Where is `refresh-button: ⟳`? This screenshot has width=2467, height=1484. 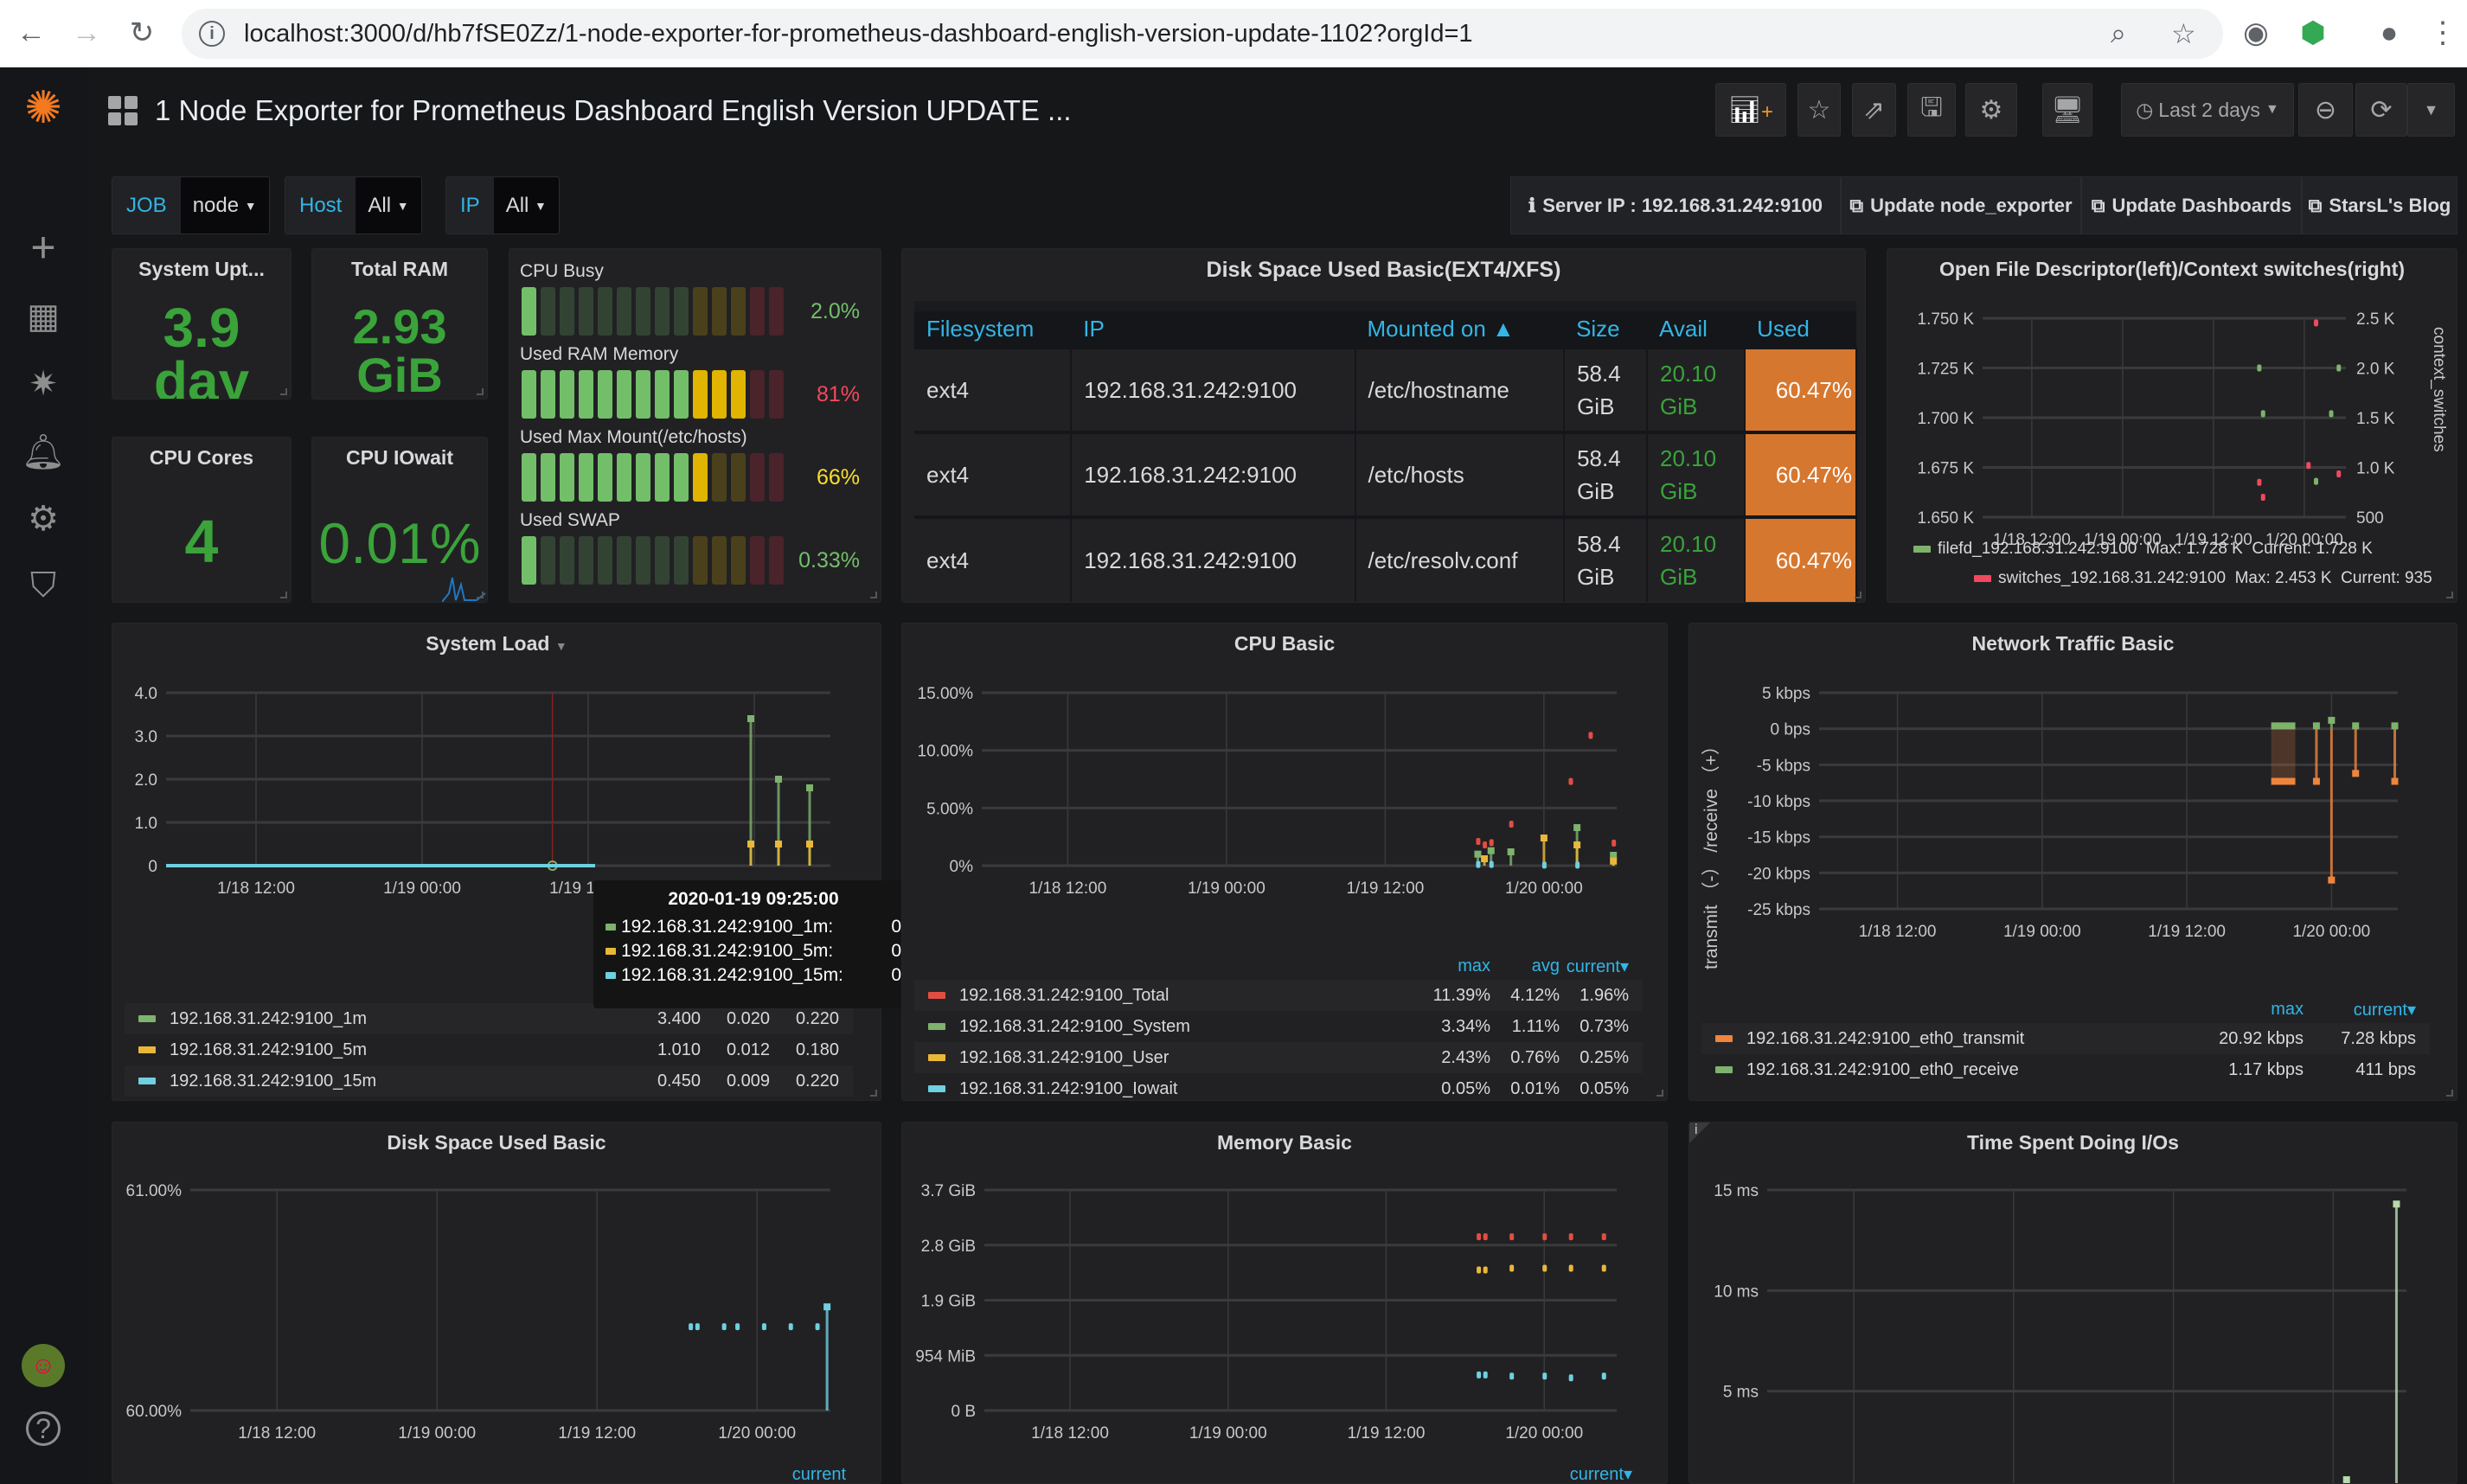
refresh-button: ⟳ is located at coordinates (2381, 110).